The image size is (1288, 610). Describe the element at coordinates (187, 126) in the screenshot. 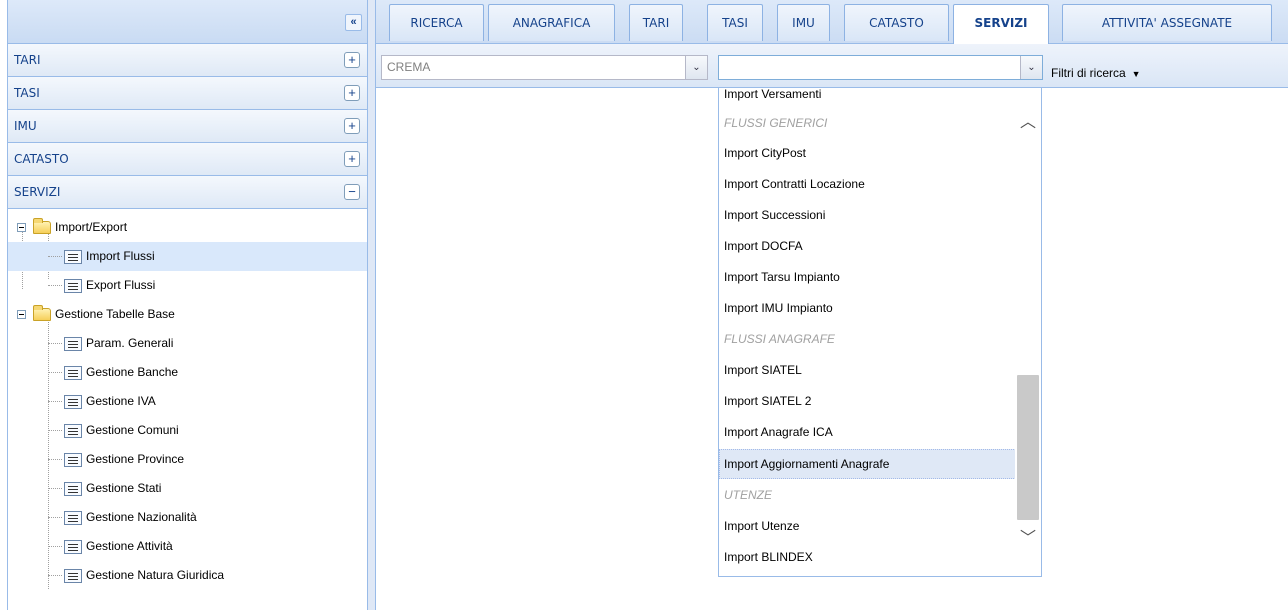

I see `accordion-imu: IMU +` at that location.